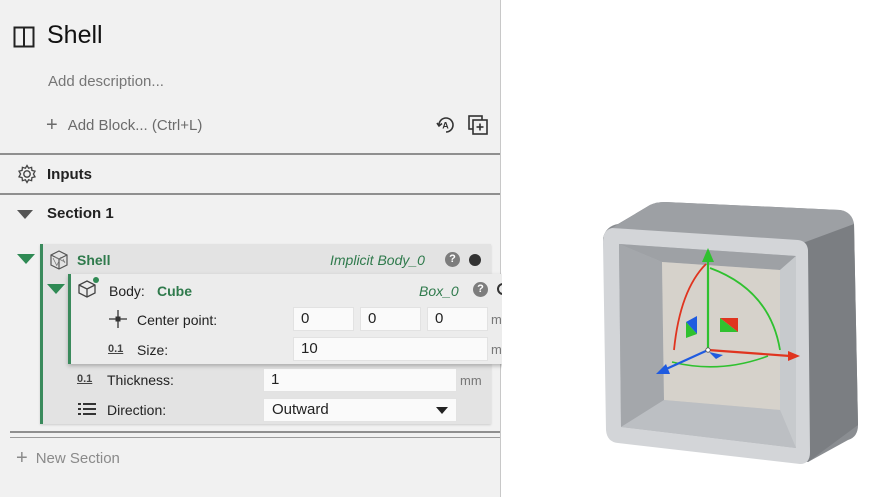 The height and width of the screenshot is (497, 875). I want to click on thickness-input: 1, so click(360, 380).